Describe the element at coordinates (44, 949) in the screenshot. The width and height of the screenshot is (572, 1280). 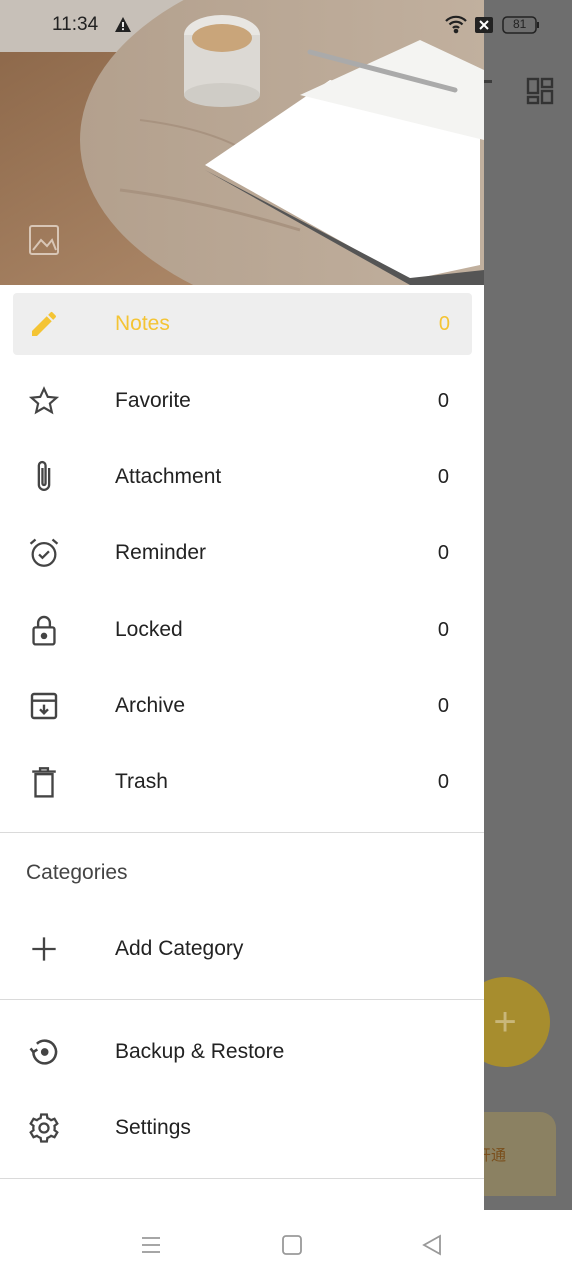
I see `plus-icon` at that location.